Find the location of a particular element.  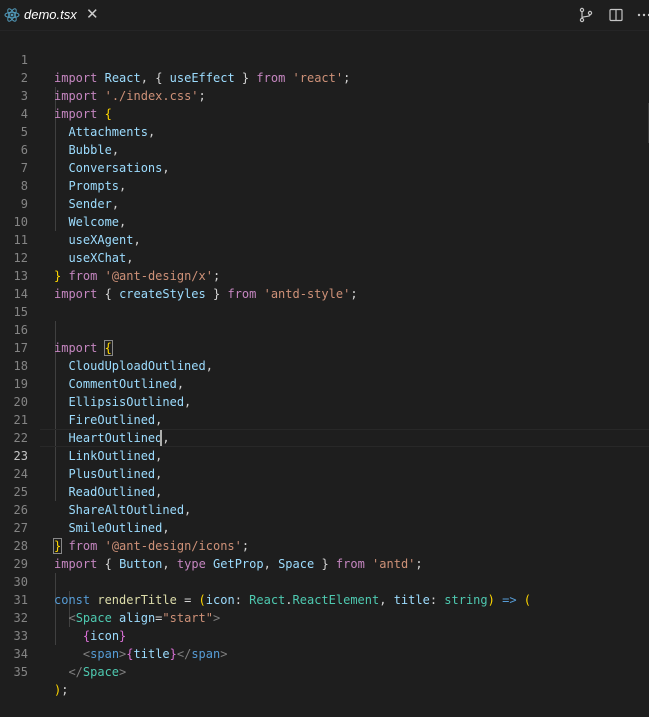

punctuation: ; is located at coordinates (65, 690).